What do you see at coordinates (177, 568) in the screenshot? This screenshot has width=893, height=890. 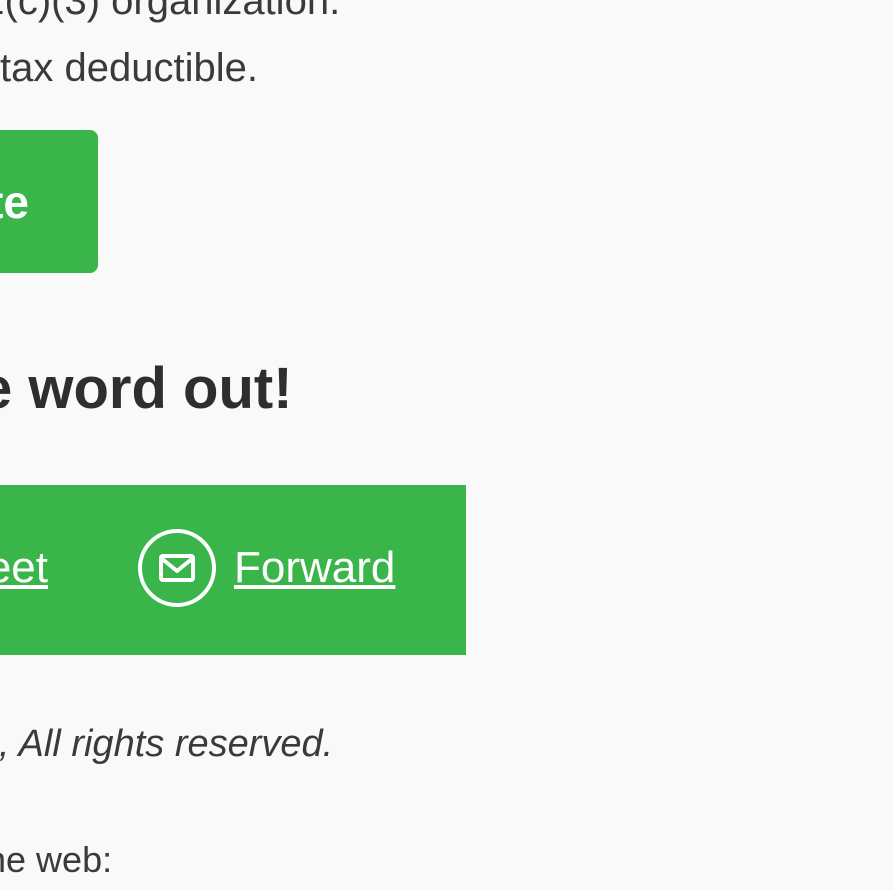 I see `envelope-circle-icon` at bounding box center [177, 568].